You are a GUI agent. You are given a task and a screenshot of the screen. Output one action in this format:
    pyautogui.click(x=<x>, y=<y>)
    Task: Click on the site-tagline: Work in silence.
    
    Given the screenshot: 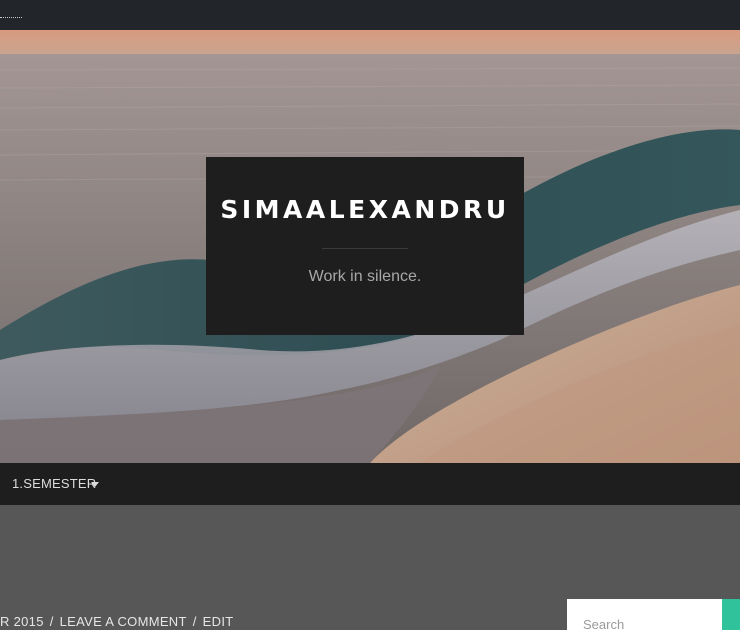 What is the action you would take?
    pyautogui.click(x=365, y=276)
    